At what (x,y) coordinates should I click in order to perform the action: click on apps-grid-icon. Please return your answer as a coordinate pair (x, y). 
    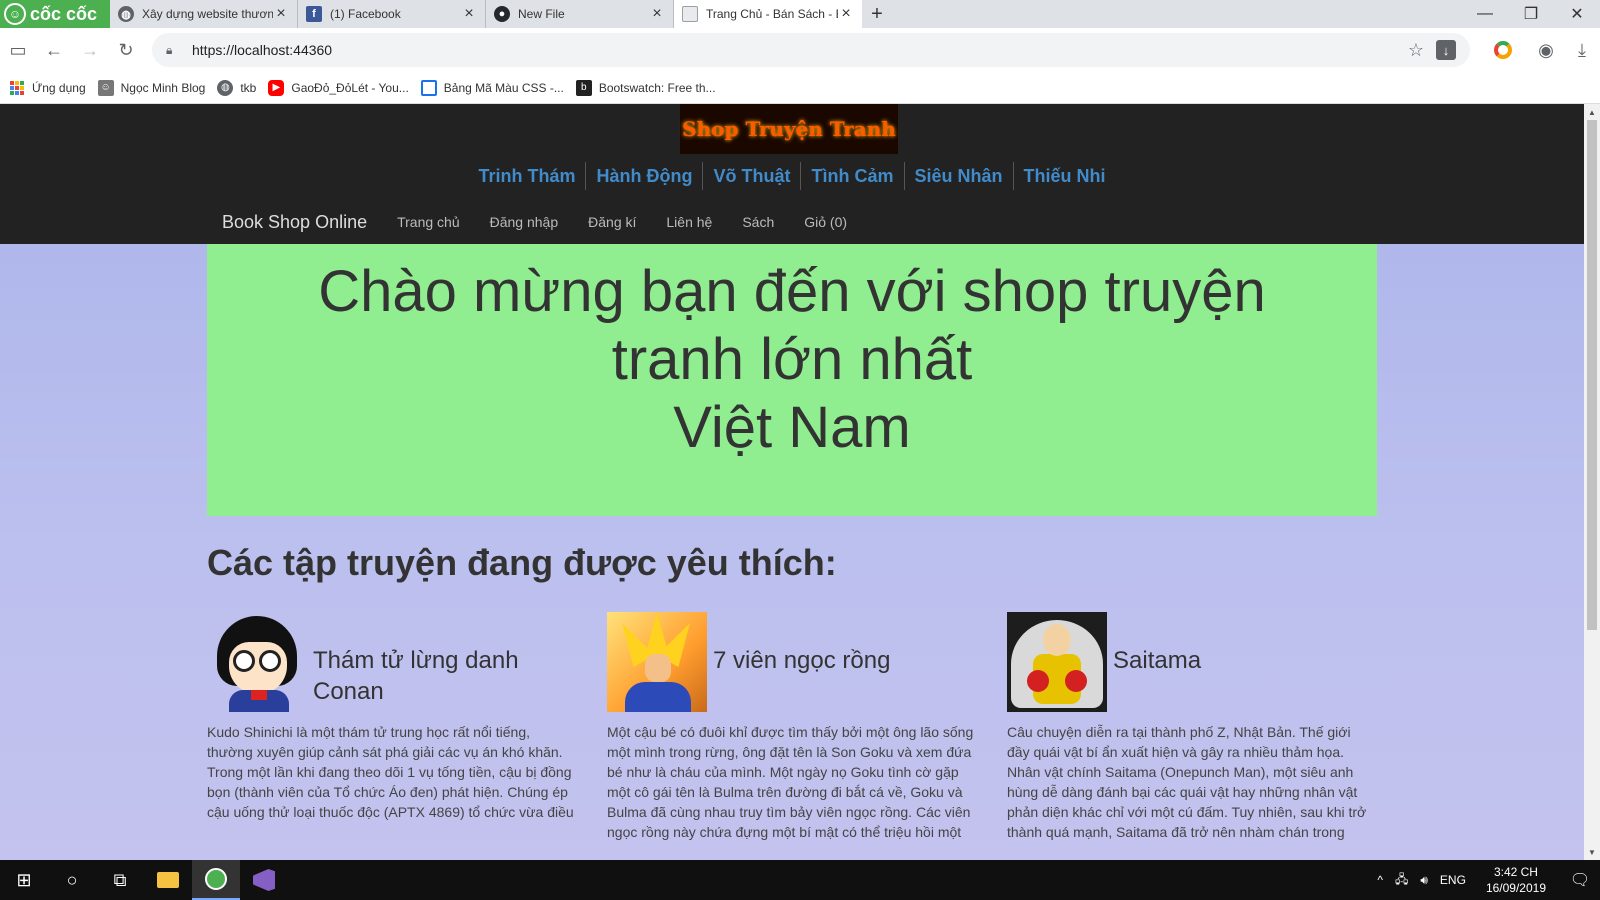
    Looking at the image, I should click on (17, 87).